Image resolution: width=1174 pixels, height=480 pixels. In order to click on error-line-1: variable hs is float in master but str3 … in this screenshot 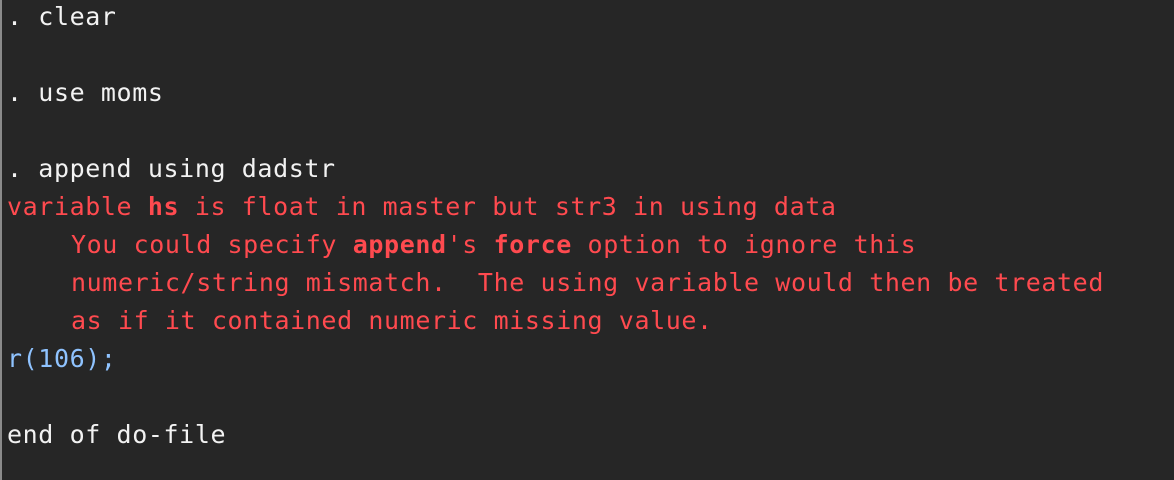, I will do `click(422, 207)`.